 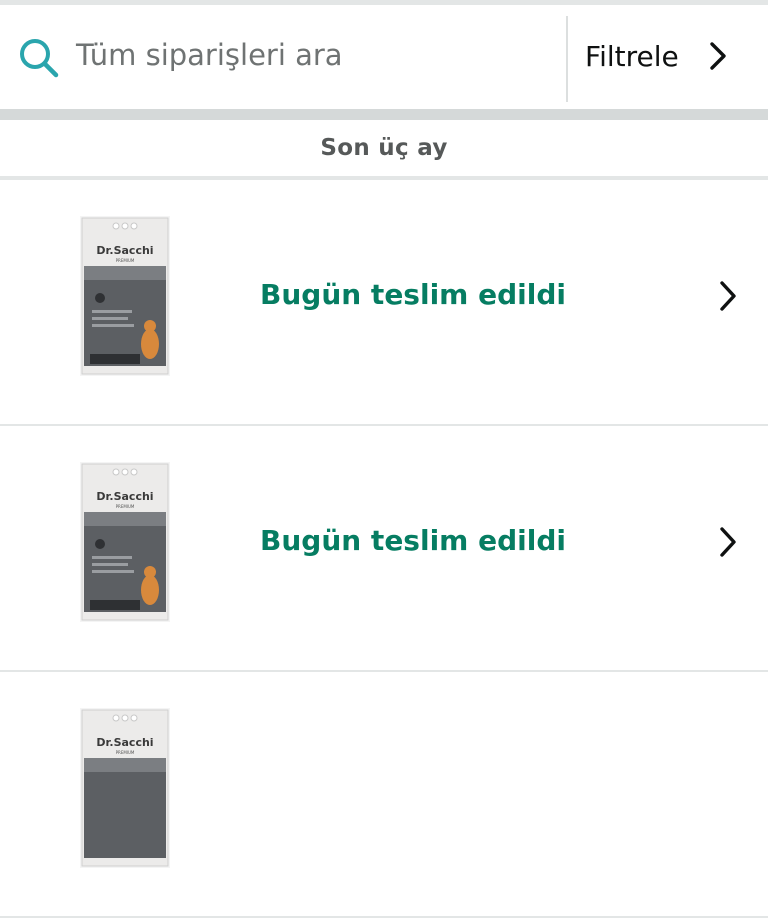 I want to click on filter-button: Filtrele, so click(x=668, y=57).